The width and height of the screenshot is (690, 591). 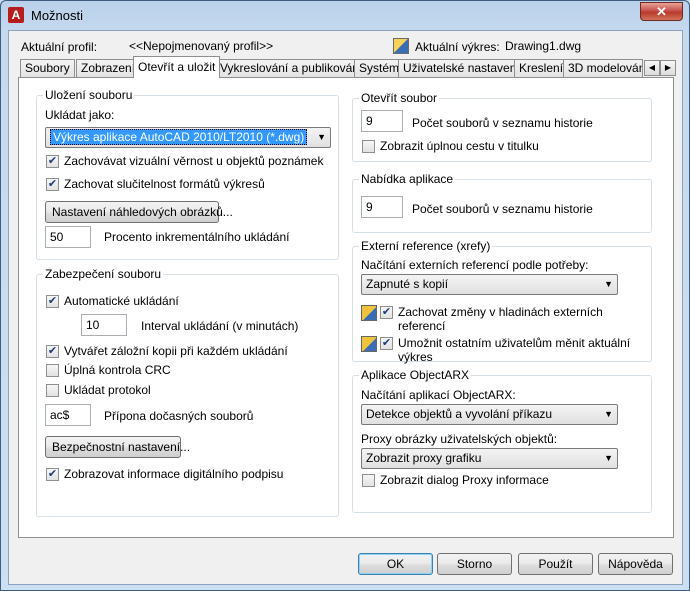 What do you see at coordinates (179, 416) in the screenshot?
I see `temp-extension-label: Přípona dočasných souborů` at bounding box center [179, 416].